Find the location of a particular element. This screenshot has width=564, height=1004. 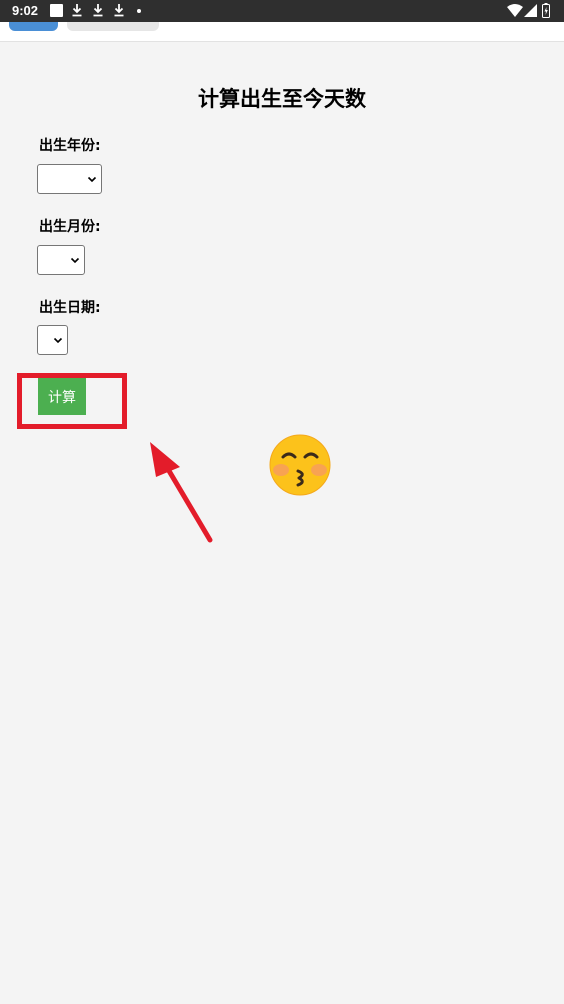

square-notification-icon is located at coordinates (56, 10).